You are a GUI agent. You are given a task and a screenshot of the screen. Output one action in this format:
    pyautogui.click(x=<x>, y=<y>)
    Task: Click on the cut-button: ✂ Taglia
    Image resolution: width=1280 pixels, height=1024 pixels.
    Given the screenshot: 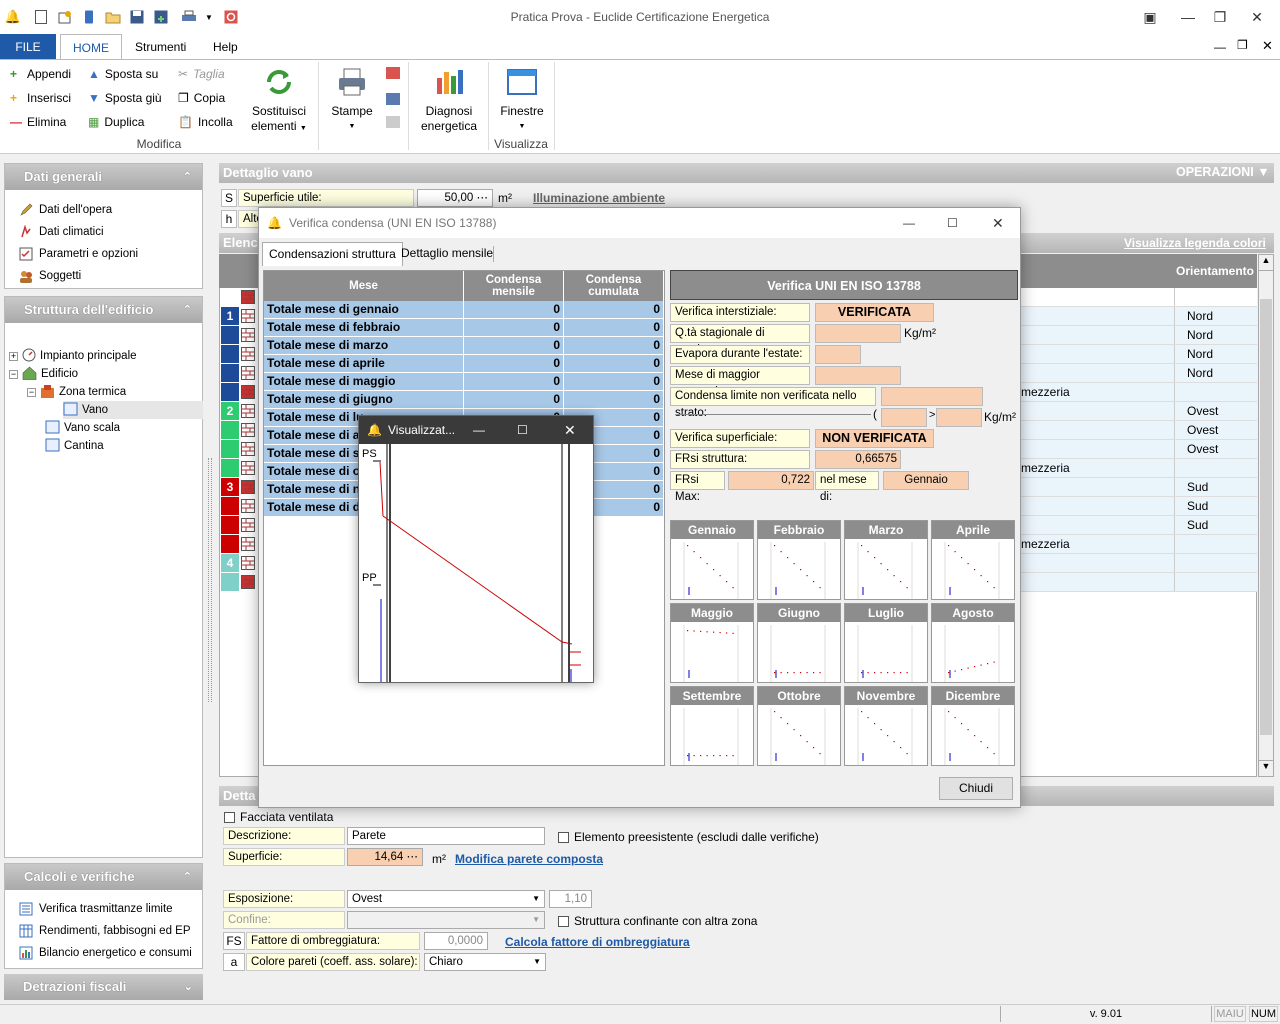 What is the action you would take?
    pyautogui.click(x=205, y=74)
    